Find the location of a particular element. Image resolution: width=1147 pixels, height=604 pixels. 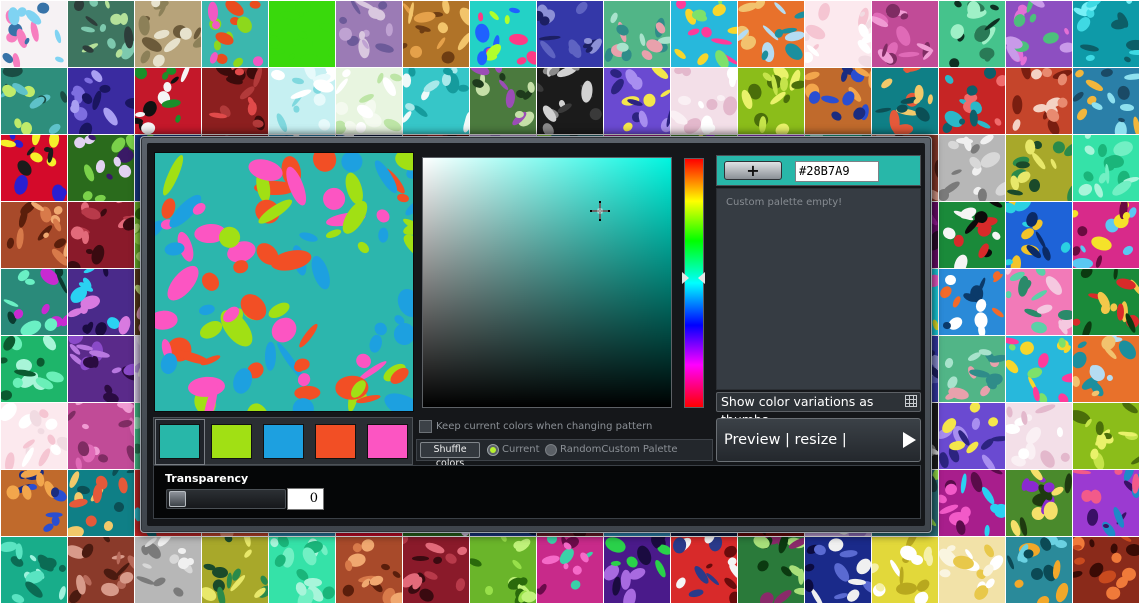

hue-marker-left-icon is located at coordinates (685, 278).